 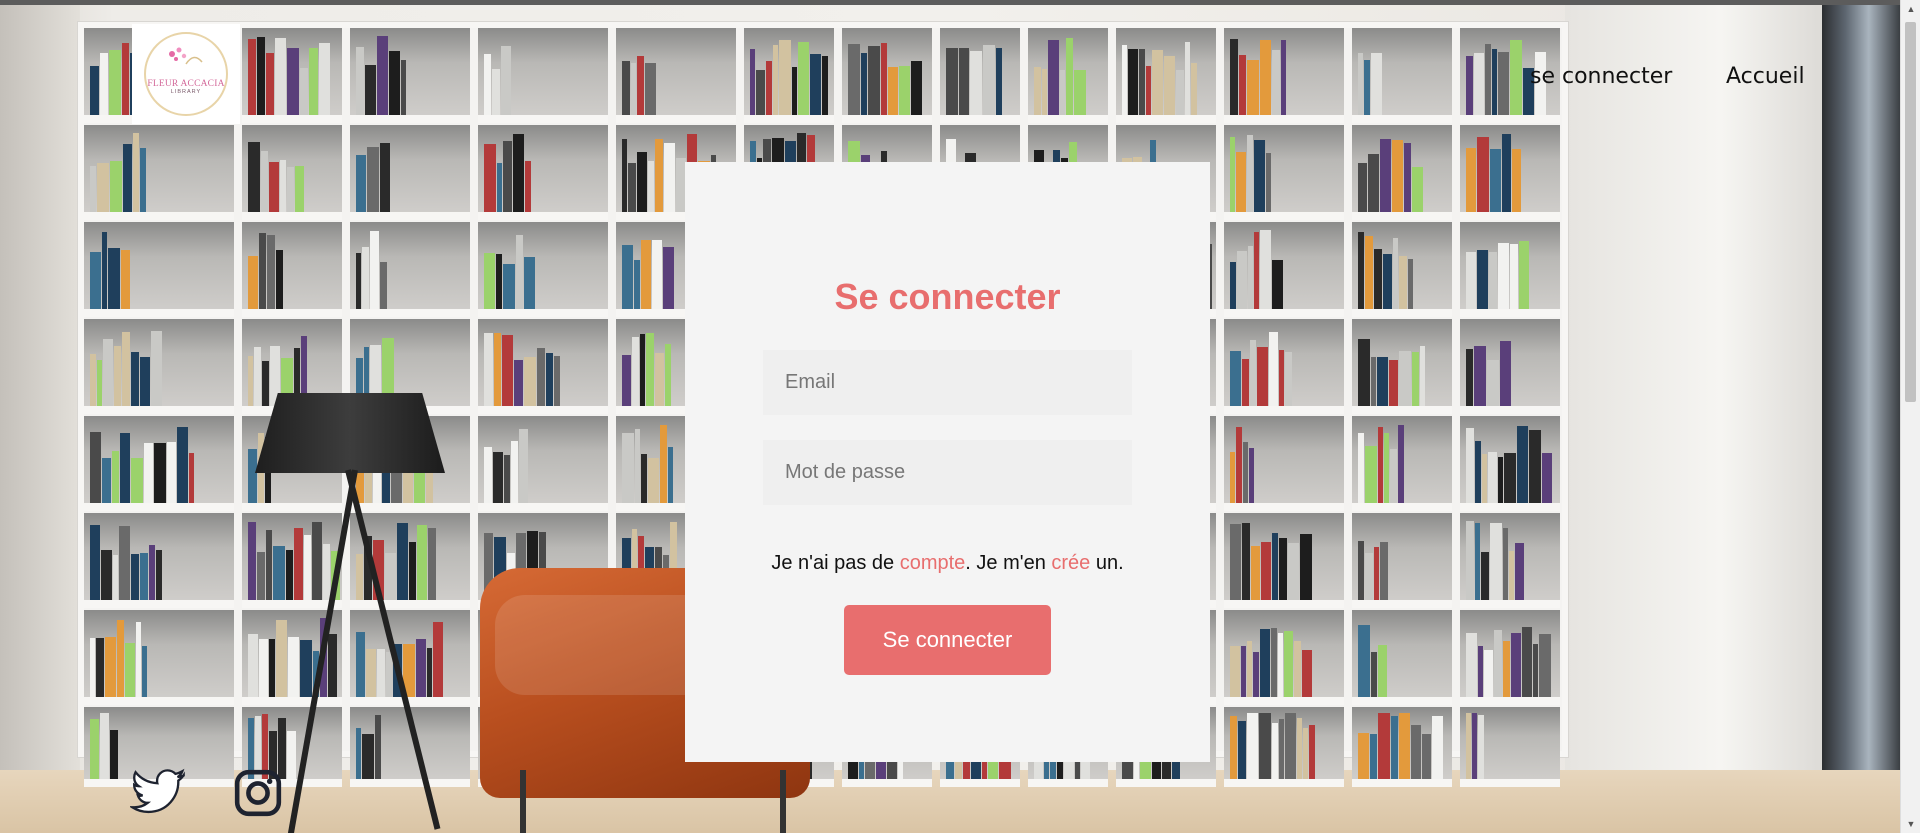 What do you see at coordinates (258, 795) in the screenshot?
I see `instagram-icon` at bounding box center [258, 795].